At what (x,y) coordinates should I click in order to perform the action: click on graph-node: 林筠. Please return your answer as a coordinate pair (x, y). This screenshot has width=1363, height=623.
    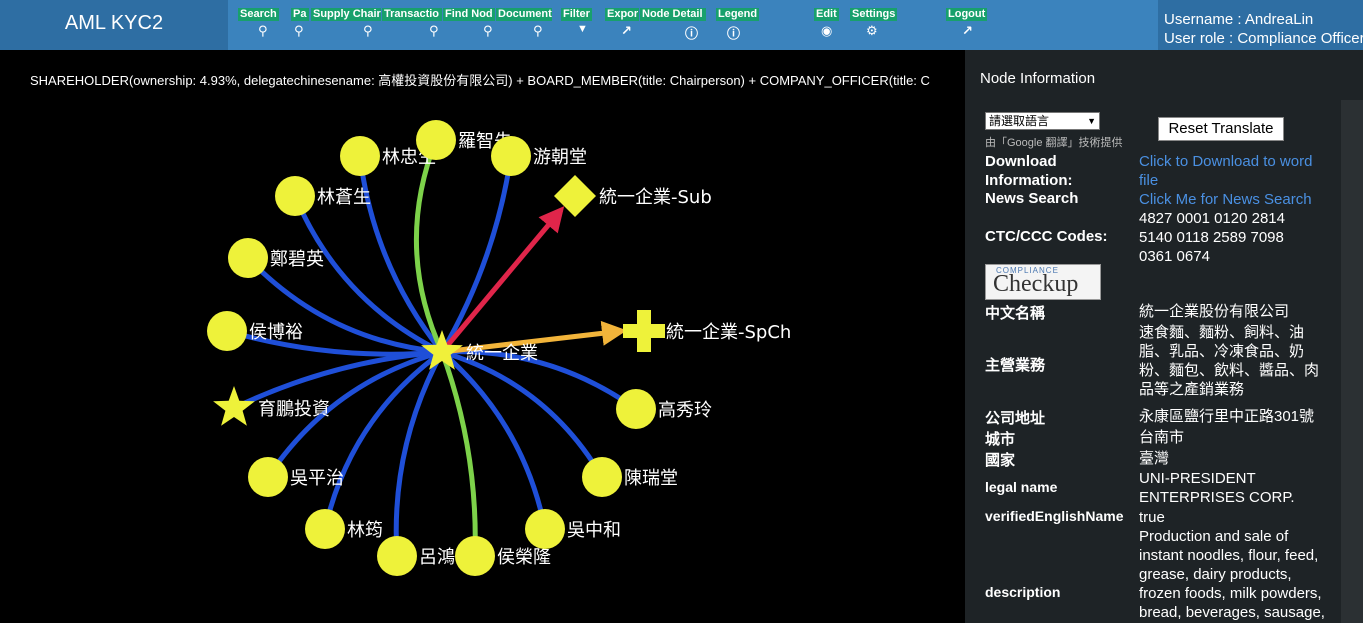
    Looking at the image, I should click on (344, 529).